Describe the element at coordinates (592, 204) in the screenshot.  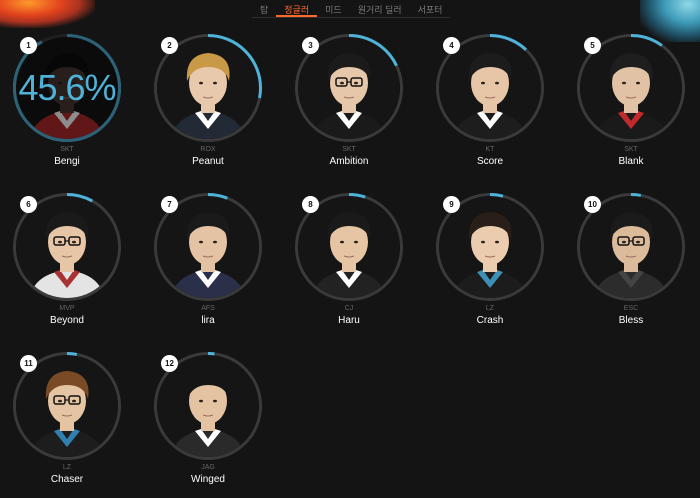
I see `rank-badge: 10` at that location.